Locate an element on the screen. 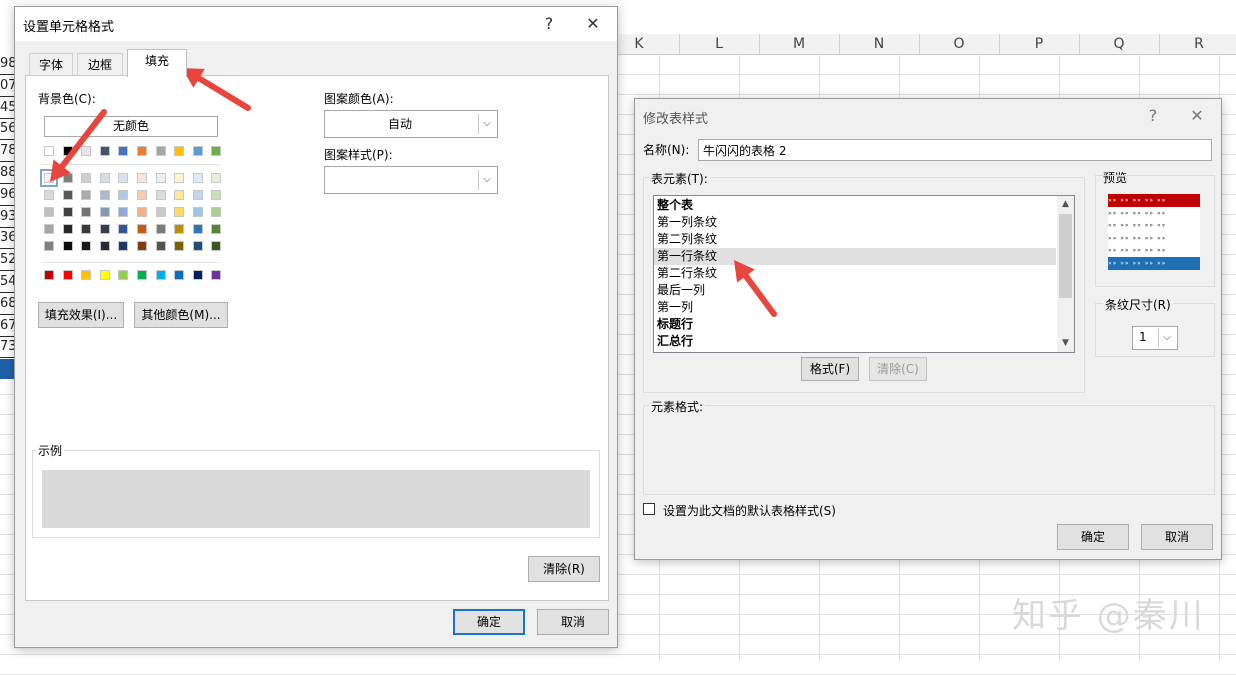 The image size is (1236, 675). cell: 54 is located at coordinates (7, 282).